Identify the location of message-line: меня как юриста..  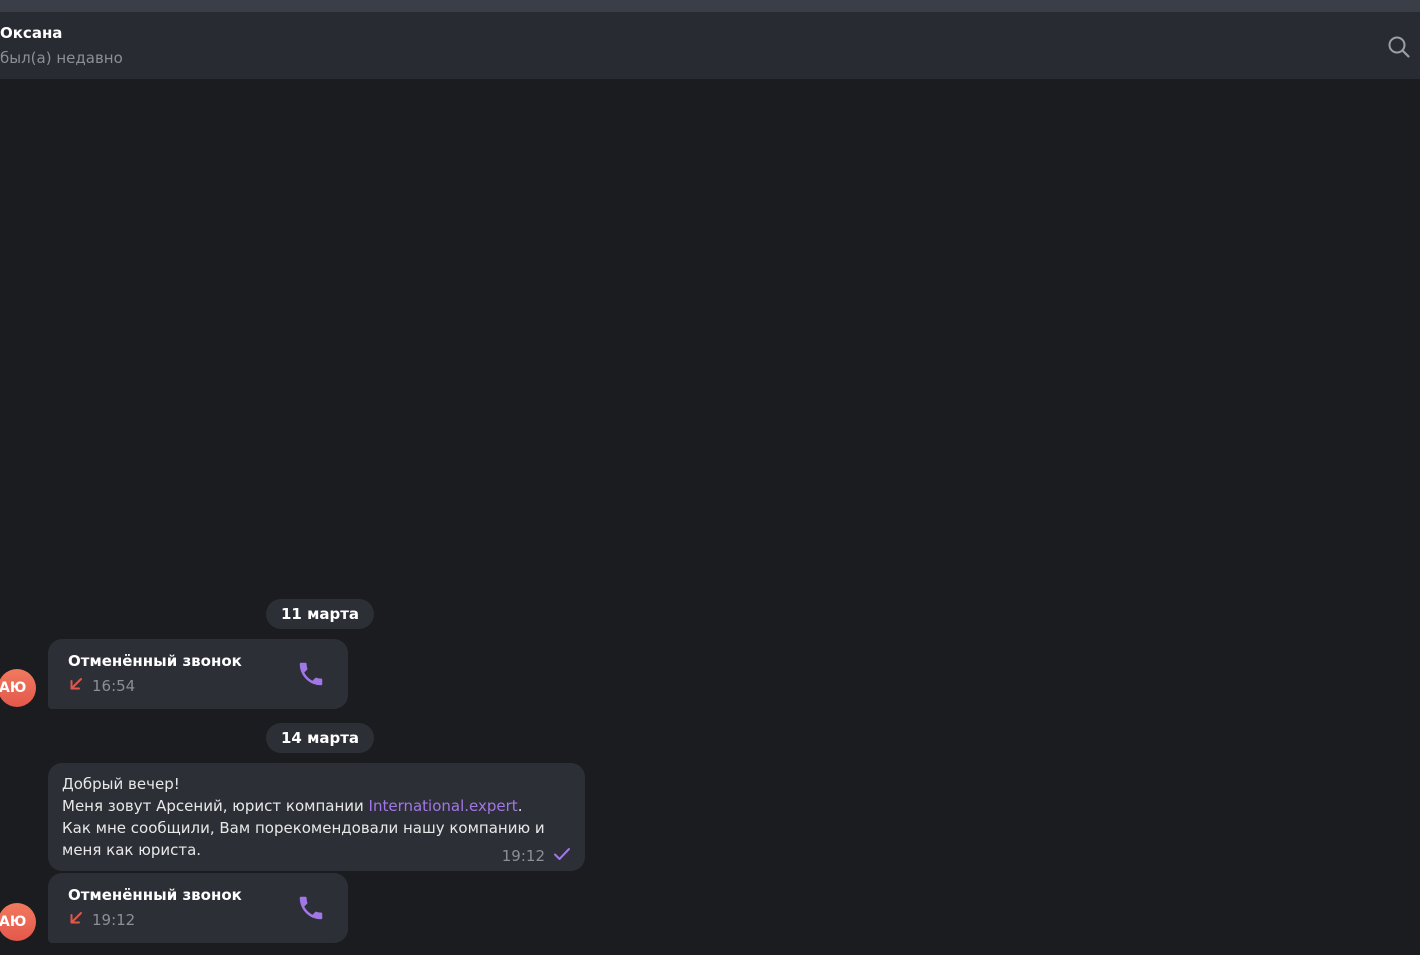
(132, 850).